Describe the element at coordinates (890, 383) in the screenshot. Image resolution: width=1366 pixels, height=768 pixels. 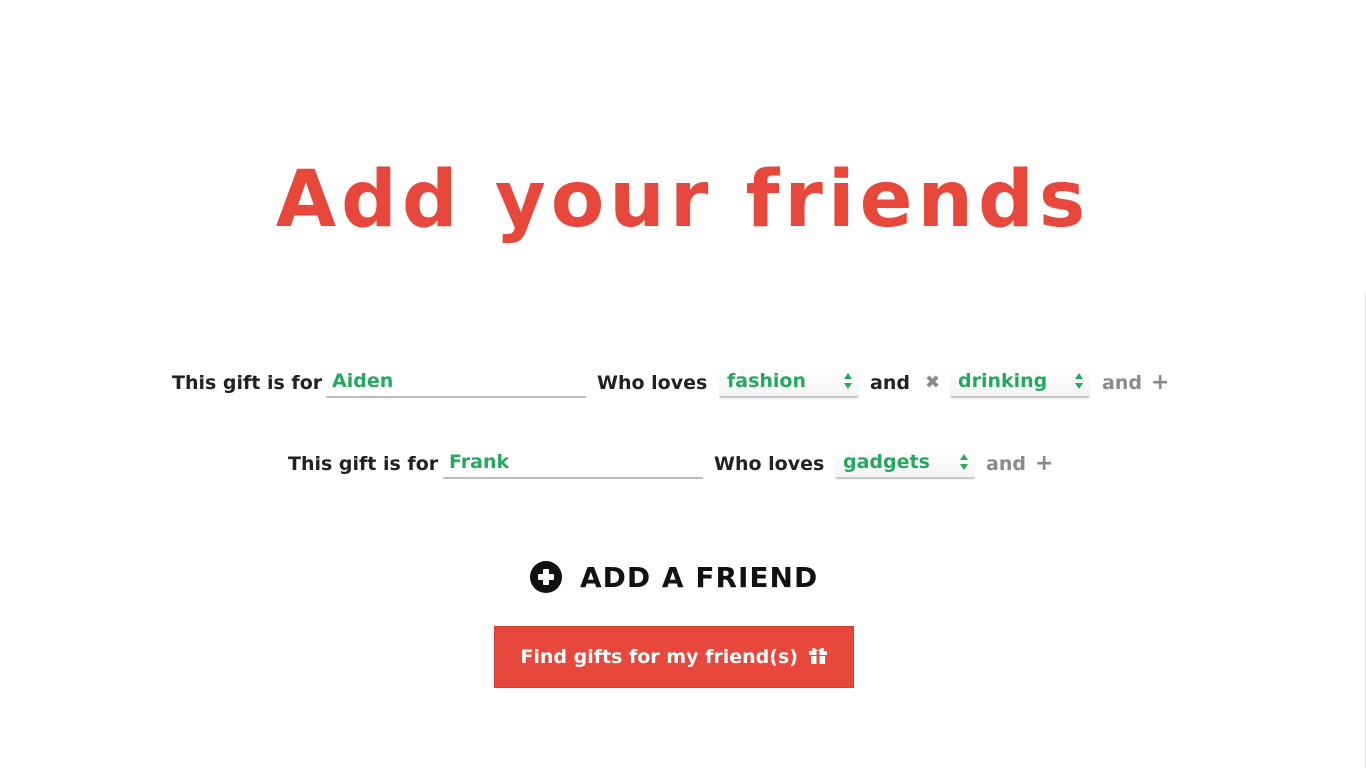
I see `and-label: and` at that location.